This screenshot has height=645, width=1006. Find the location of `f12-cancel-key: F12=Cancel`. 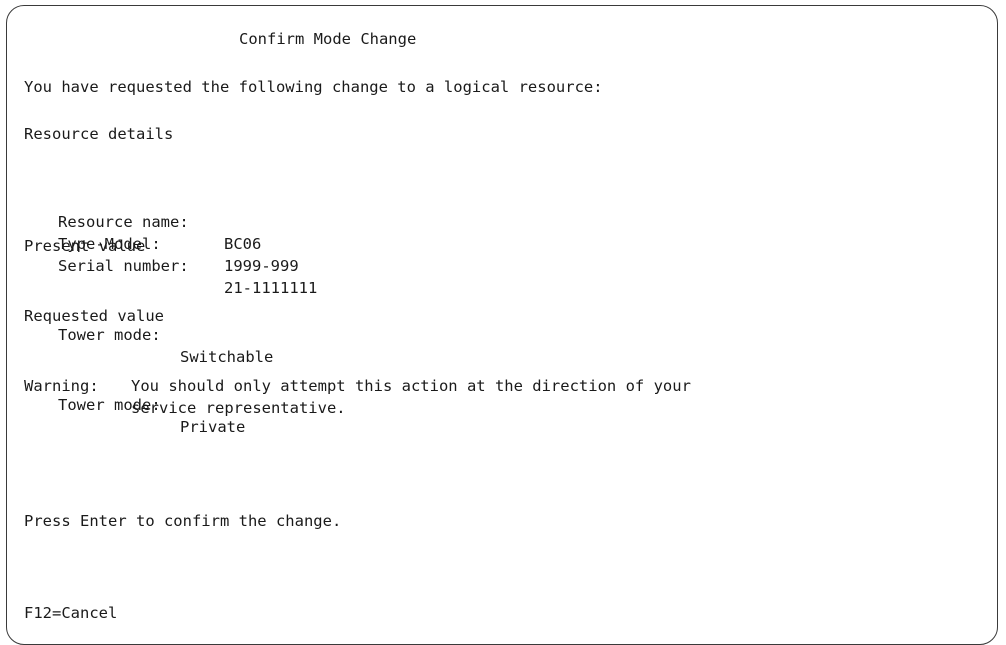

f12-cancel-key: F12=Cancel is located at coordinates (70, 613).